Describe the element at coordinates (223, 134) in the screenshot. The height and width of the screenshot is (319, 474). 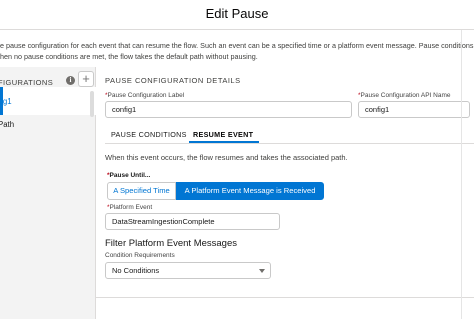
I see `tab-resume-event: RESUME EVENT` at that location.